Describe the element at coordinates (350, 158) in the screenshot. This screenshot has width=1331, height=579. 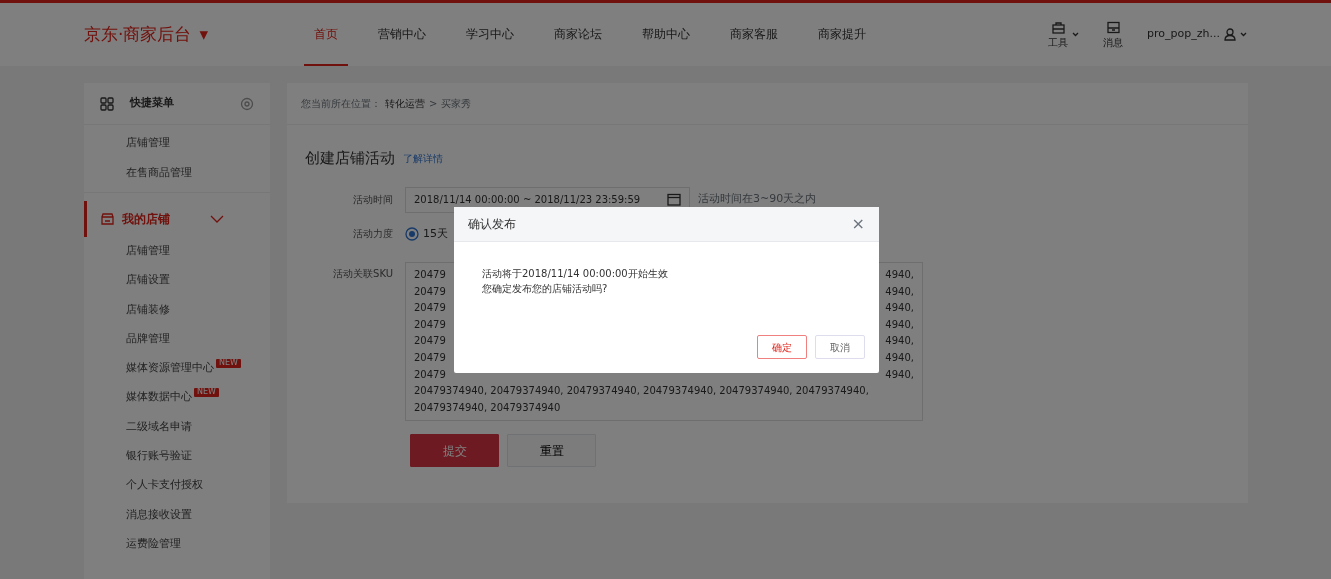
I see `page-title: 创建店铺活动` at that location.